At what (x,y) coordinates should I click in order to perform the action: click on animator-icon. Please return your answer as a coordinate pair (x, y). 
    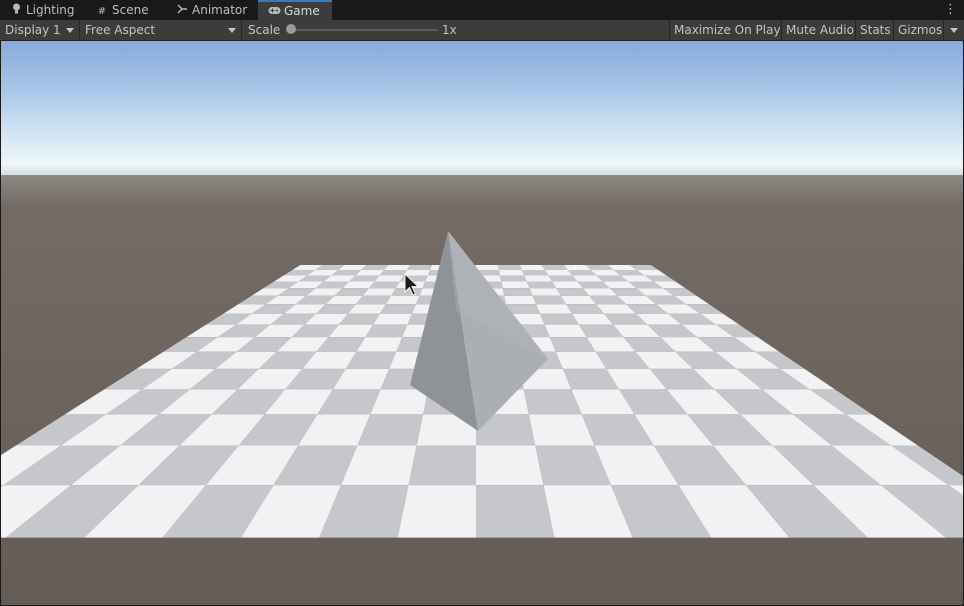
    Looking at the image, I should click on (182, 12).